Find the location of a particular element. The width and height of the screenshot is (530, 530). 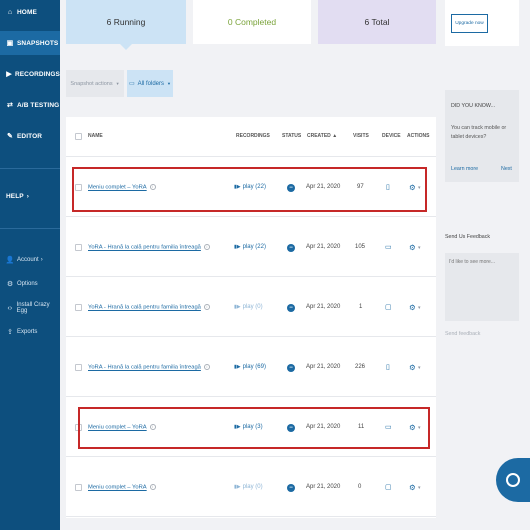

nav-options: ⚙ Options is located at coordinates (30, 284).